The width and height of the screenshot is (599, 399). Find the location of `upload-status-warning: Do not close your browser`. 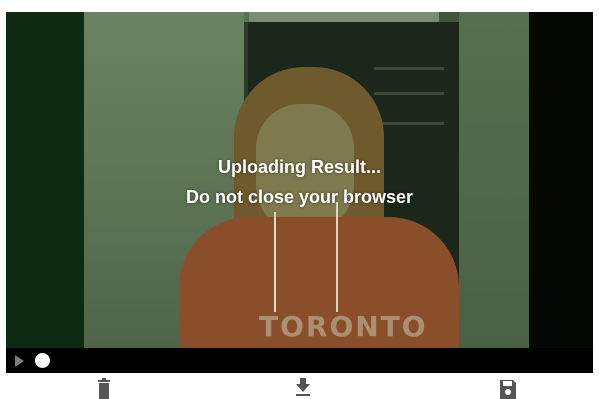

upload-status-warning: Do not close your browser is located at coordinates (299, 197).